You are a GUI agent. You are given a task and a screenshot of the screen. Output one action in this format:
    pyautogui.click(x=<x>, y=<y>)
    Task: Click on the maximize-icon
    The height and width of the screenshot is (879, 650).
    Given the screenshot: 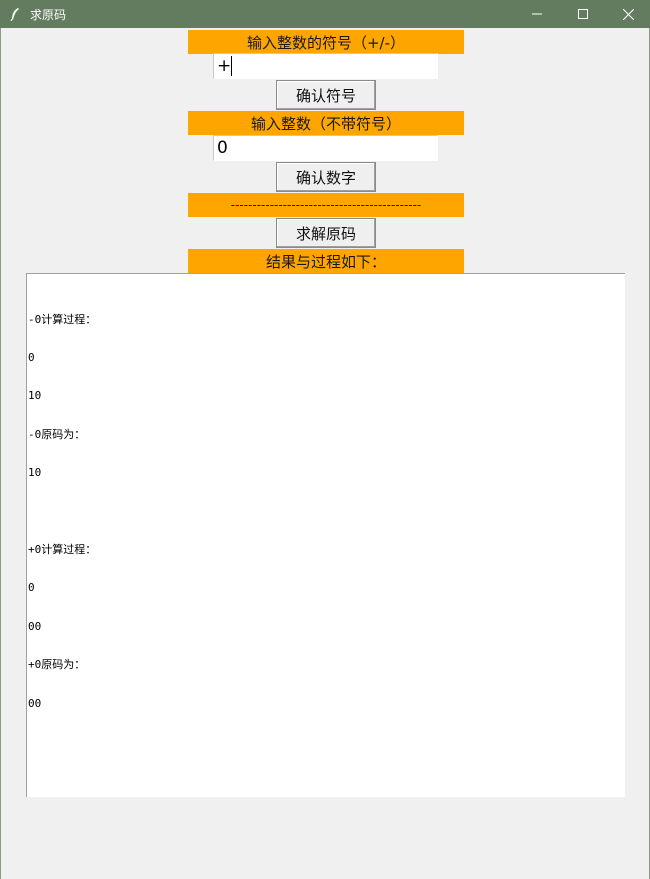 What is the action you would take?
    pyautogui.click(x=583, y=14)
    